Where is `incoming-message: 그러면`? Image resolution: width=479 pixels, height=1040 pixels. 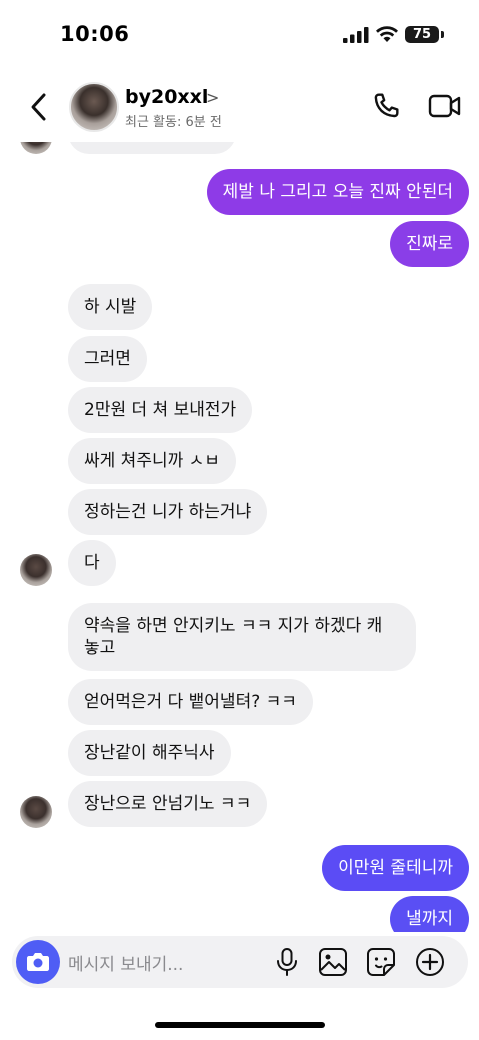 incoming-message: 그러면 is located at coordinates (107, 359).